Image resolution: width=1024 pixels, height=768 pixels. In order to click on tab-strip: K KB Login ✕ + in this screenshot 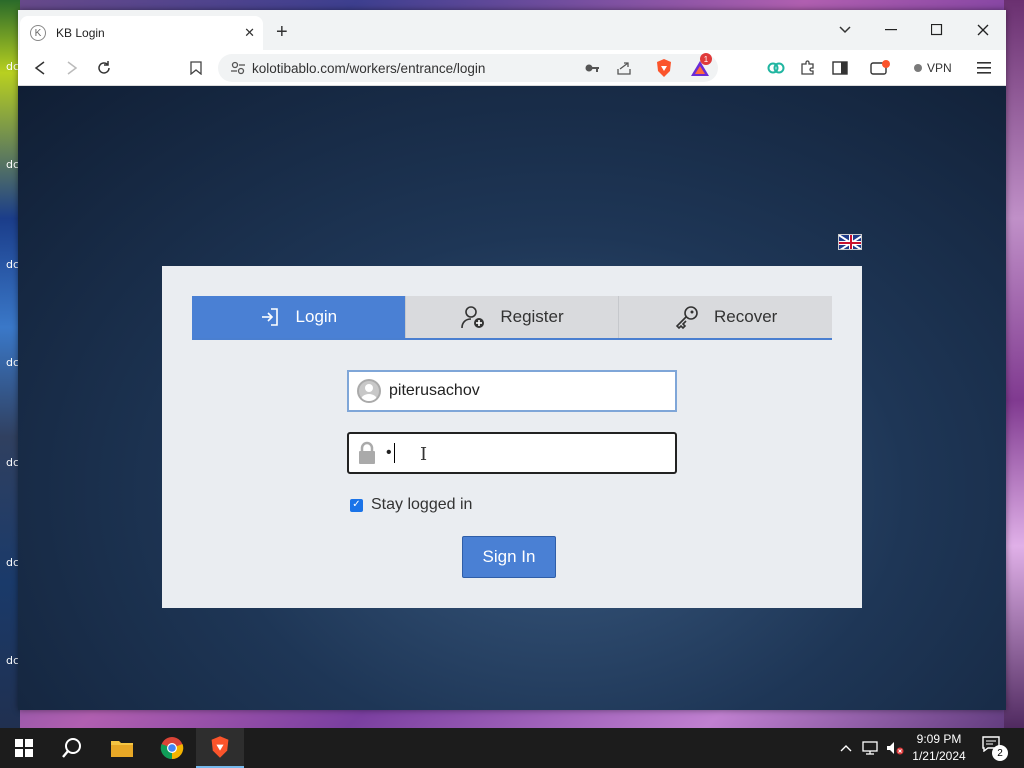, I will do `click(512, 30)`.